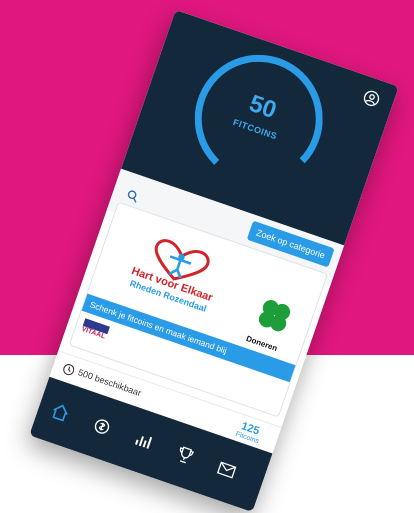  What do you see at coordinates (101, 426) in the screenshot?
I see `coins-icon` at bounding box center [101, 426].